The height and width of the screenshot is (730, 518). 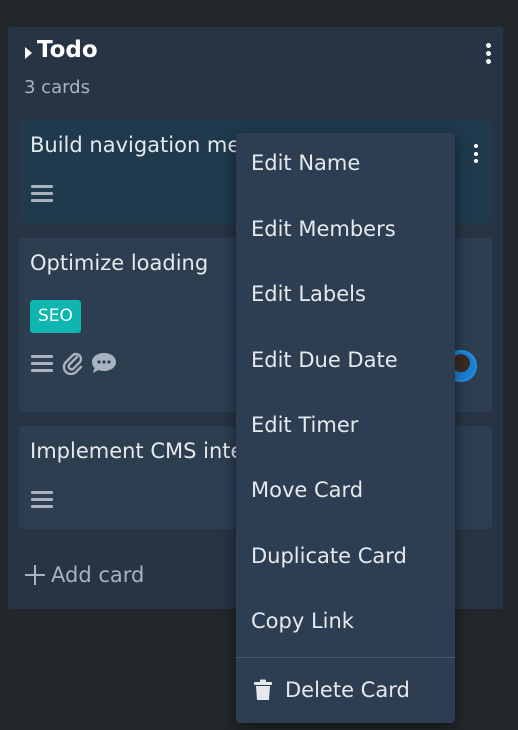 I want to click on menu-item-move-card: Move Card, so click(x=307, y=490).